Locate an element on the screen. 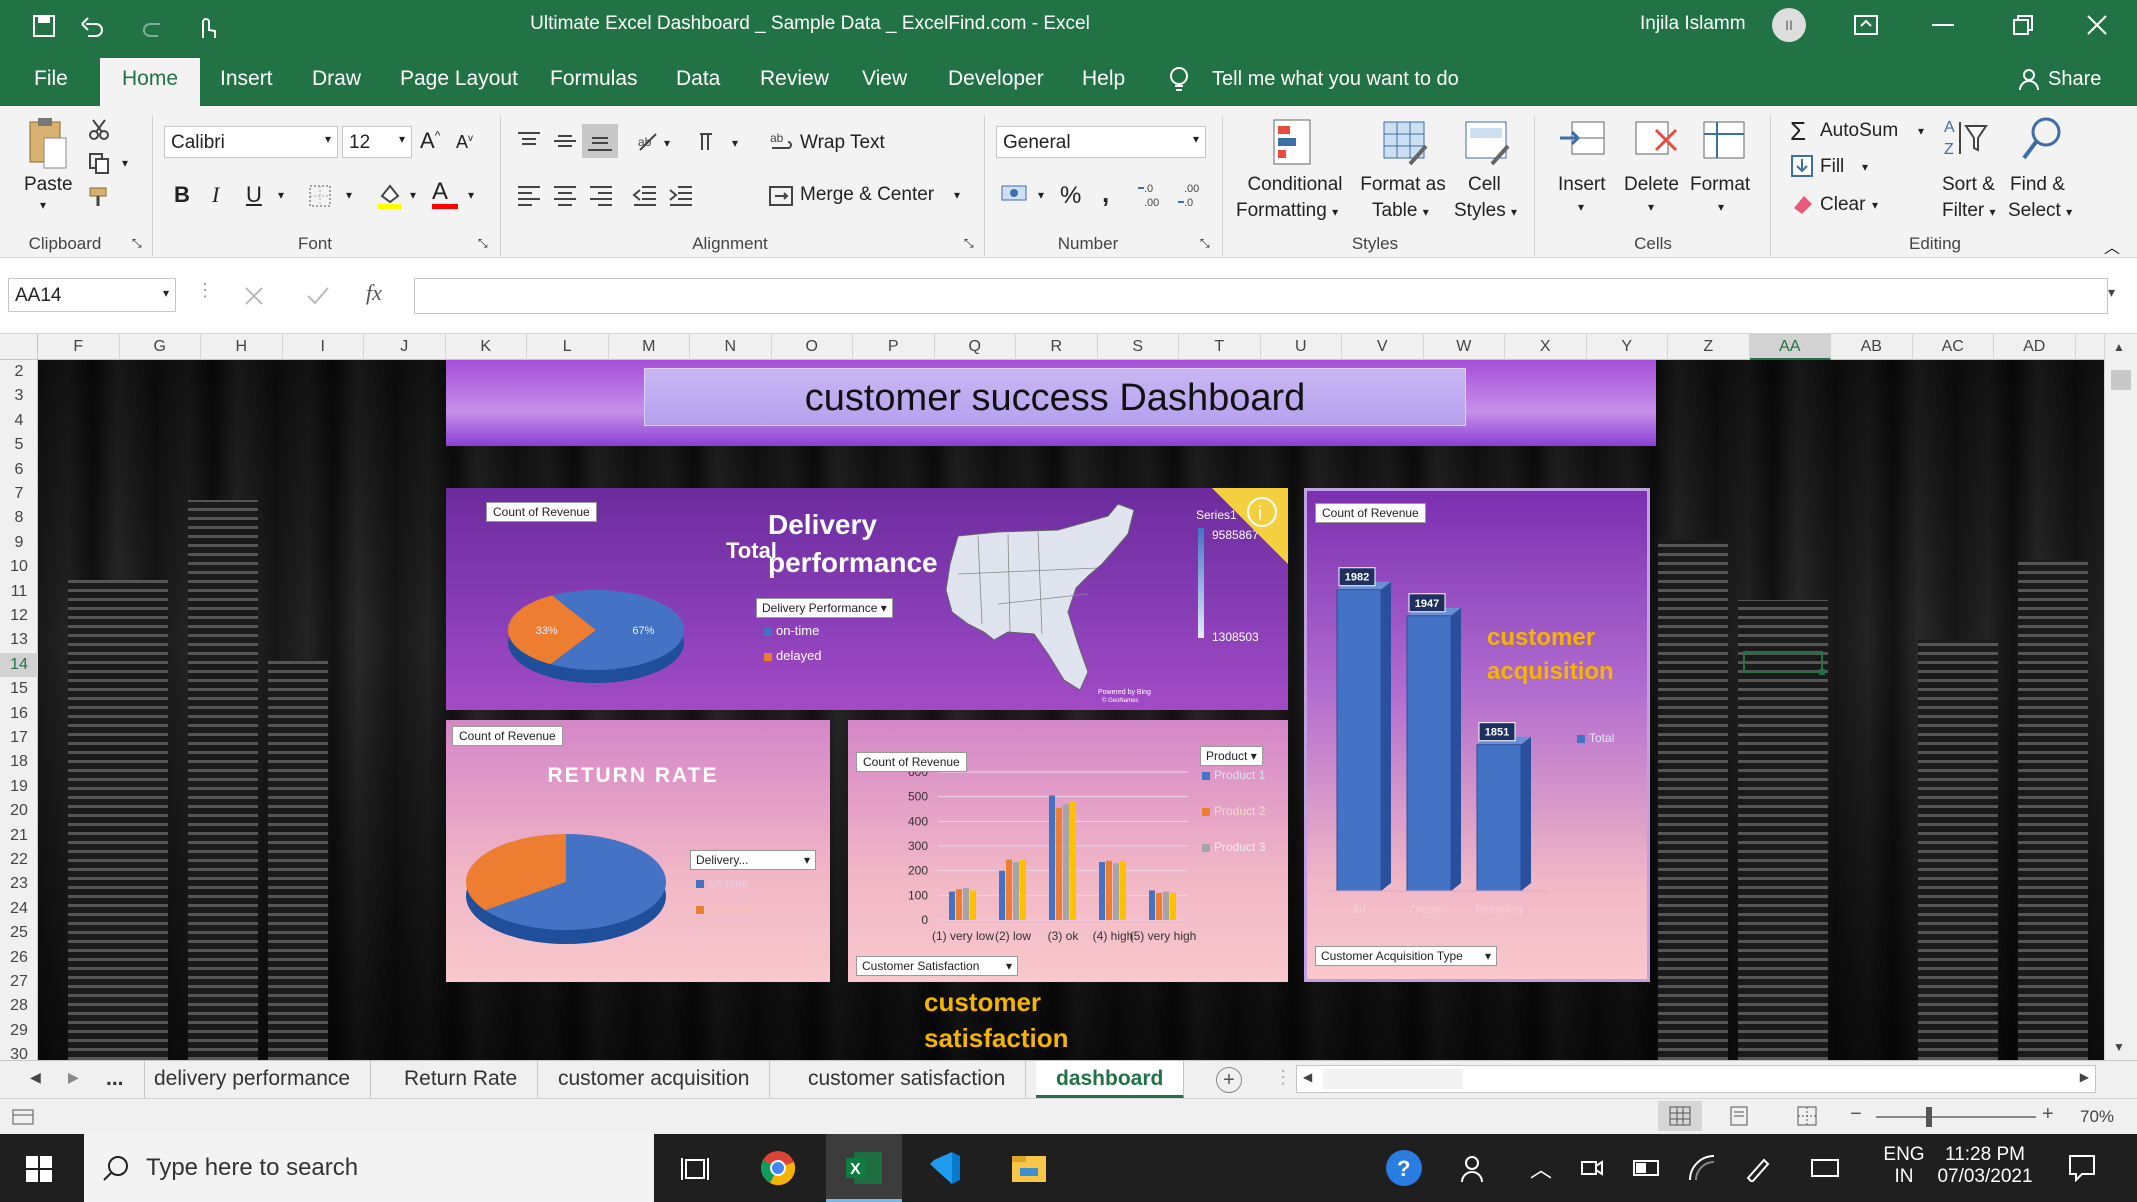 This screenshot has width=2137, height=1202. align-left-icon is located at coordinates (529, 195).